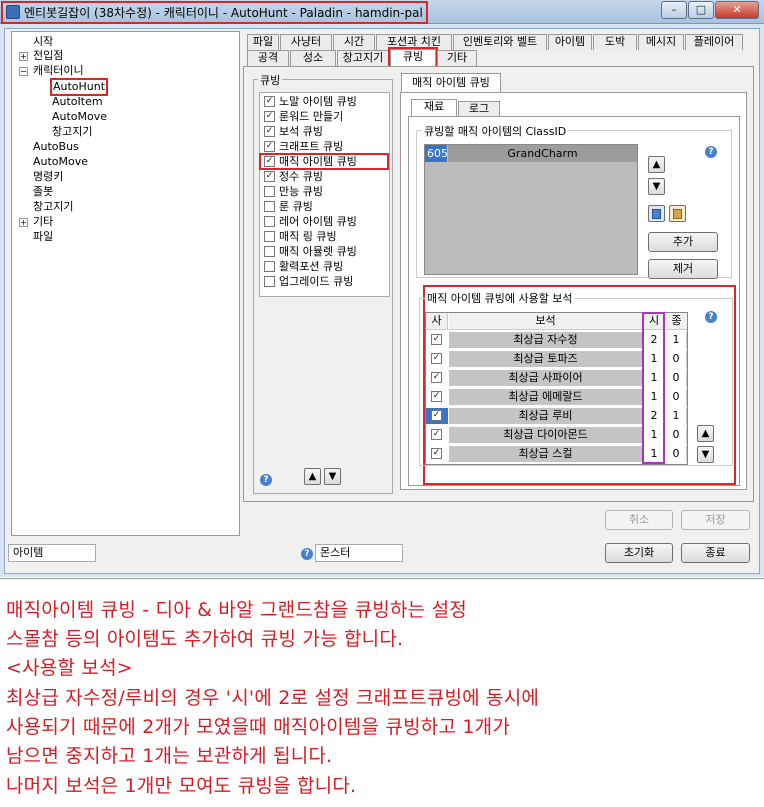 The image size is (764, 807). Describe the element at coordinates (705, 433) in the screenshot. I see `gems-up-button: ▲` at that location.